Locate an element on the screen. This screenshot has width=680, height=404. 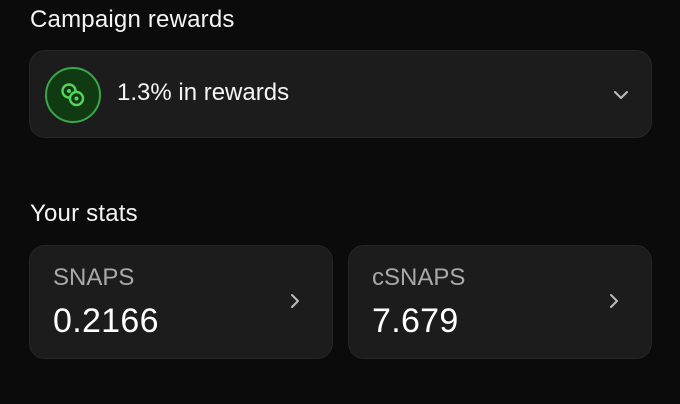
stat-label: SNAPS is located at coordinates (94, 277).